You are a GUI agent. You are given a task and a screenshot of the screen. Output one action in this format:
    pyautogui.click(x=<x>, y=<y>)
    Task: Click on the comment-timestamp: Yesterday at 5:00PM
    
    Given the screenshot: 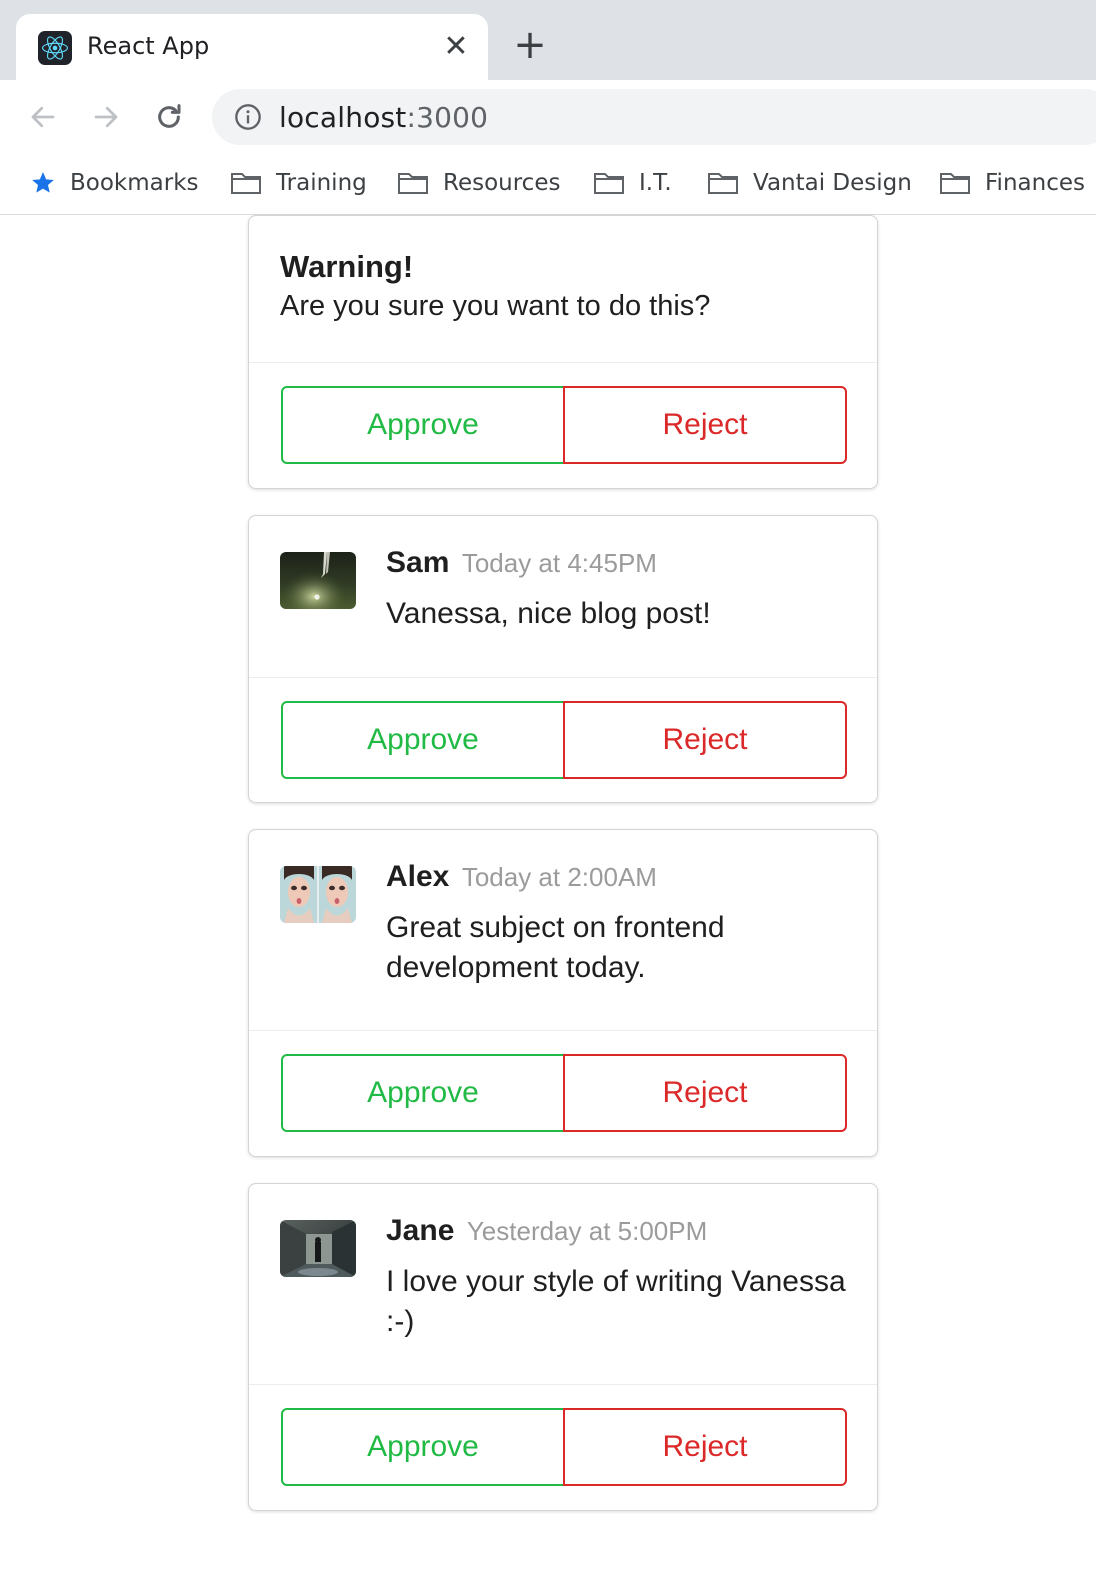 What is the action you would take?
    pyautogui.click(x=587, y=1231)
    